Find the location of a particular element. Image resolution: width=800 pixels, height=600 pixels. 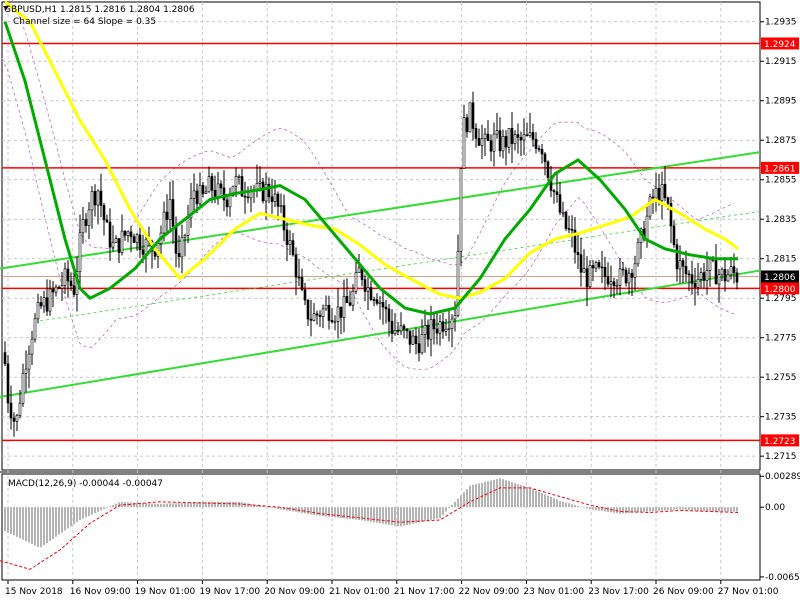

x-tick-label: 16 Nov 09:00 is located at coordinates (100, 592).